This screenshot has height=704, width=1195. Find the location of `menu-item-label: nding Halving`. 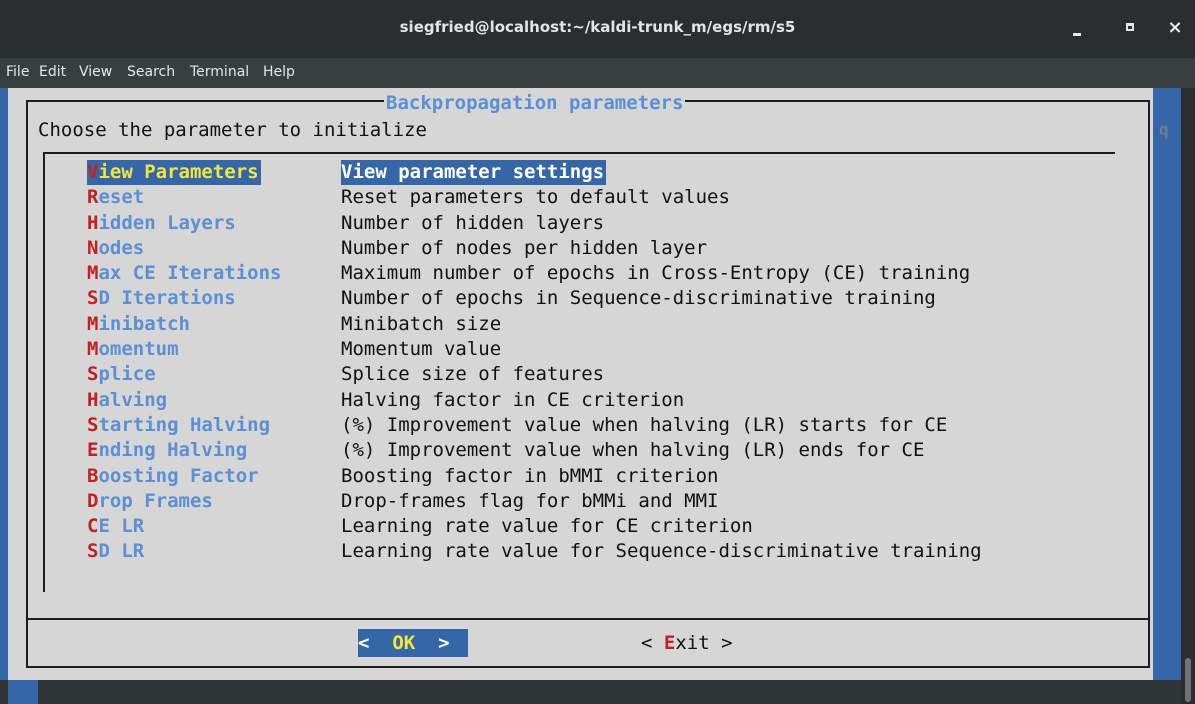

menu-item-label: nding Halving is located at coordinates (173, 450).